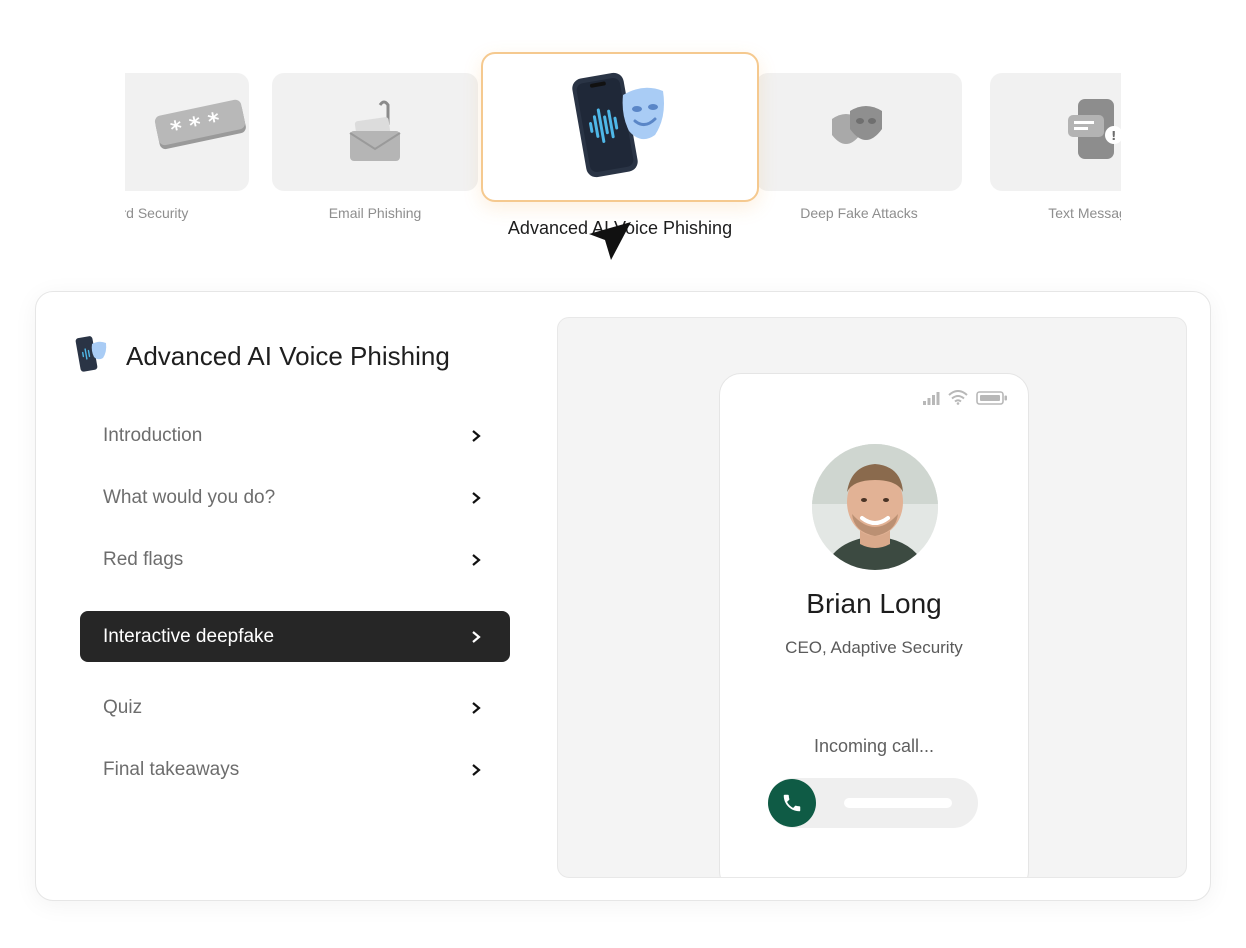 The image size is (1246, 948). What do you see at coordinates (610, 241) in the screenshot?
I see `cursor-arrow-icon` at bounding box center [610, 241].